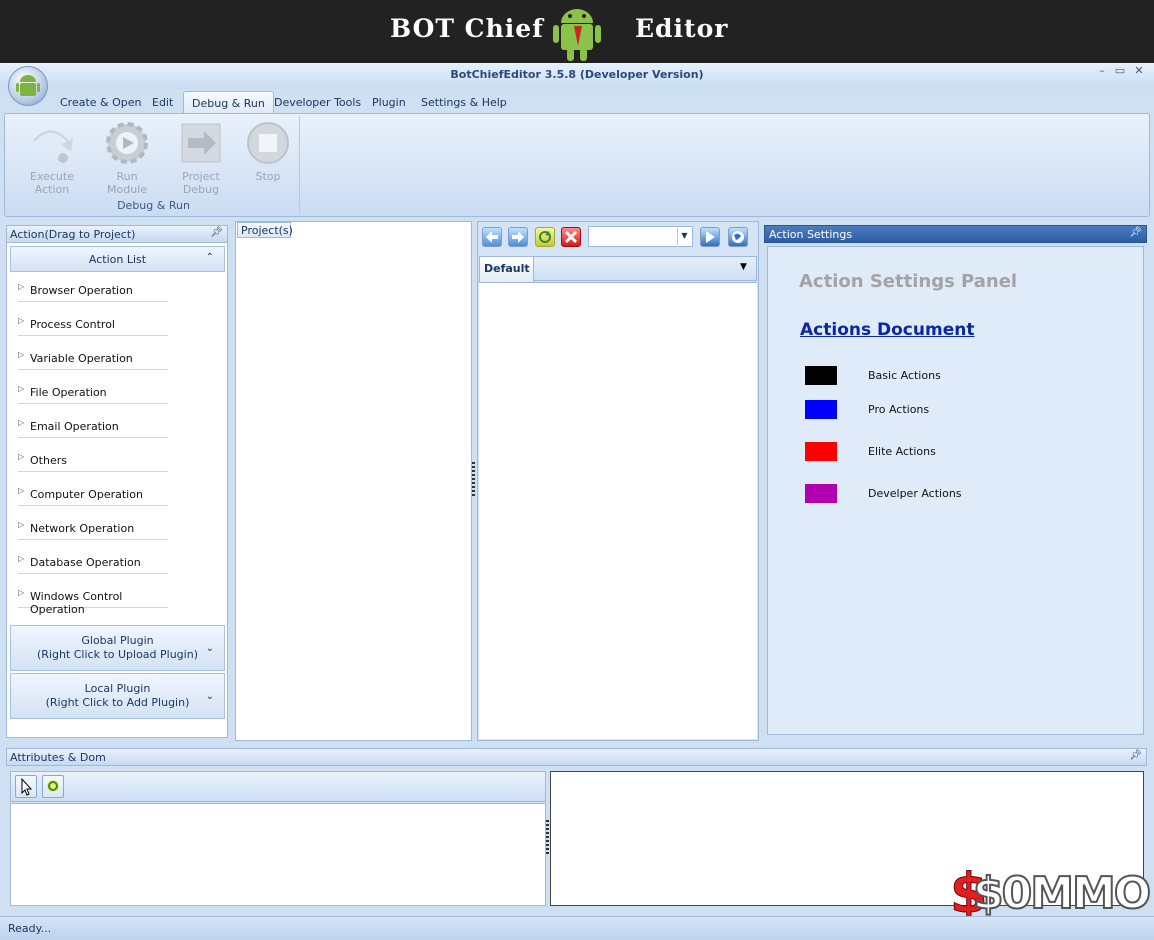  I want to click on category-browser-operation: ▷ Browser Operation, so click(93, 291).